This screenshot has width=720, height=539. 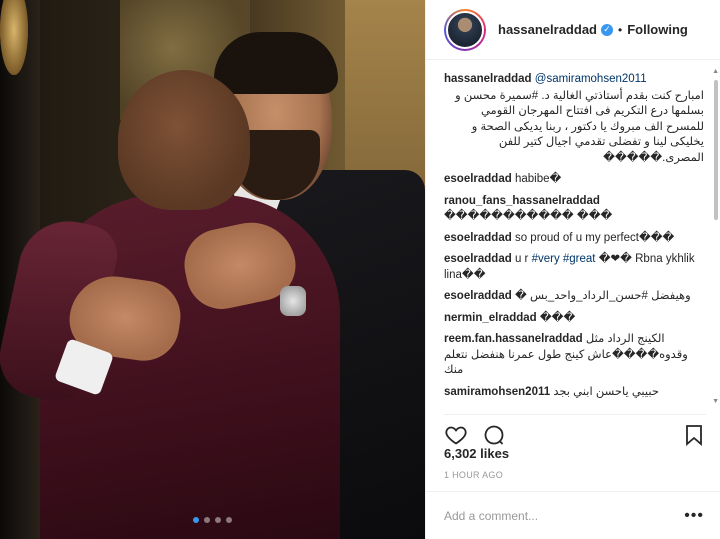 I want to click on comment-item: esoelraddad so proud of u my perfect���, so click(x=574, y=239).